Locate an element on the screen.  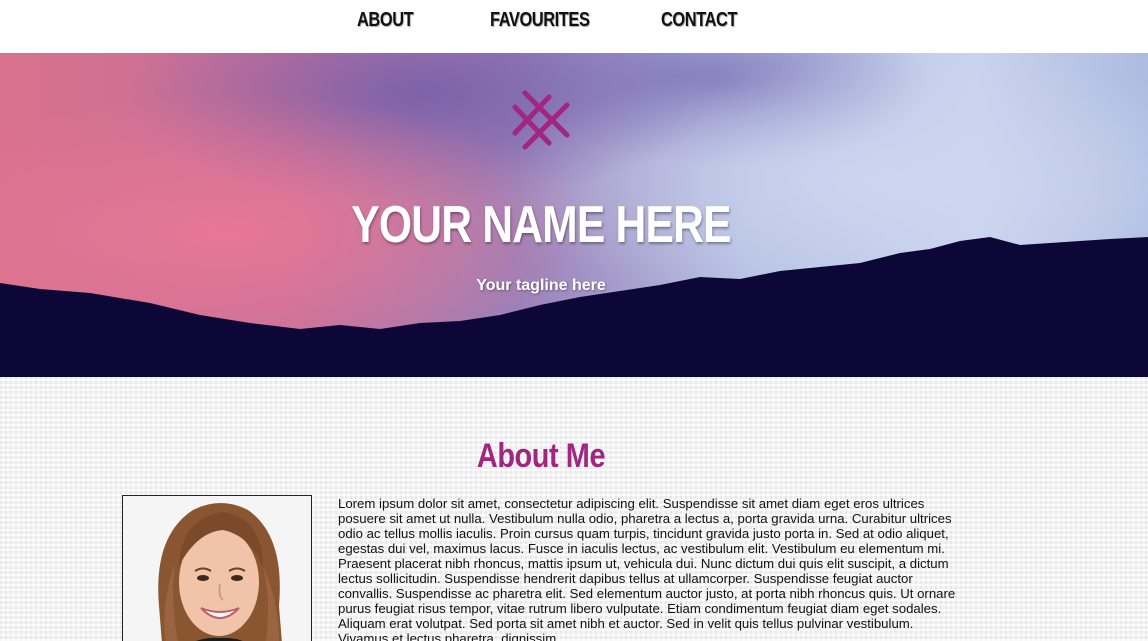
about-heading: About Me is located at coordinates (541, 456).